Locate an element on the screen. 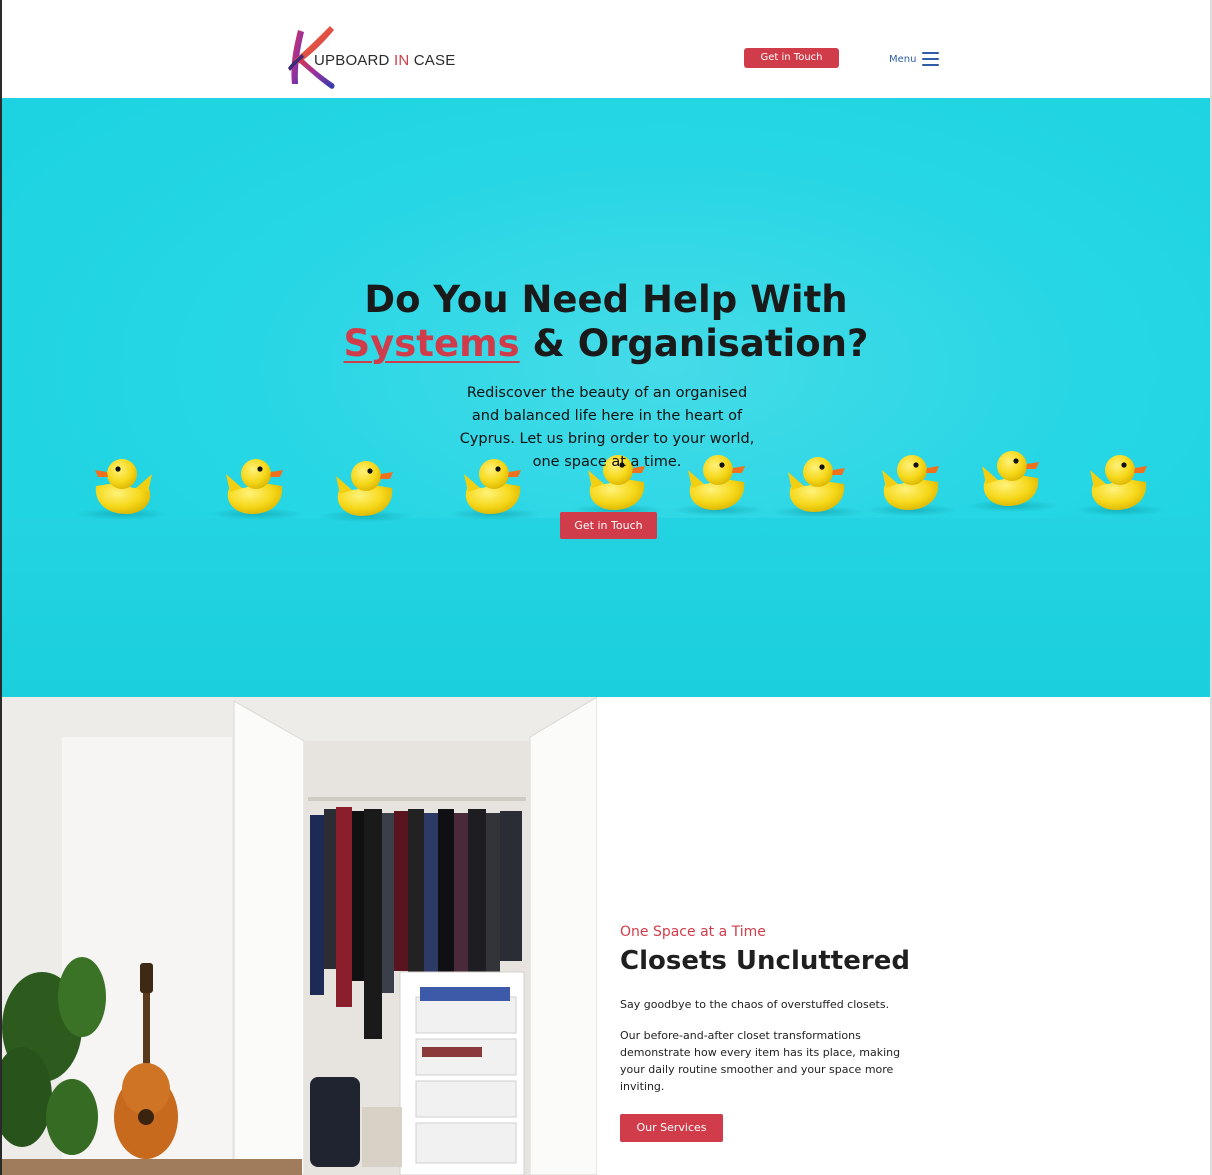 Image resolution: width=1212 pixels, height=1175 pixels. hero-heading-accent: Systems is located at coordinates (431, 343).